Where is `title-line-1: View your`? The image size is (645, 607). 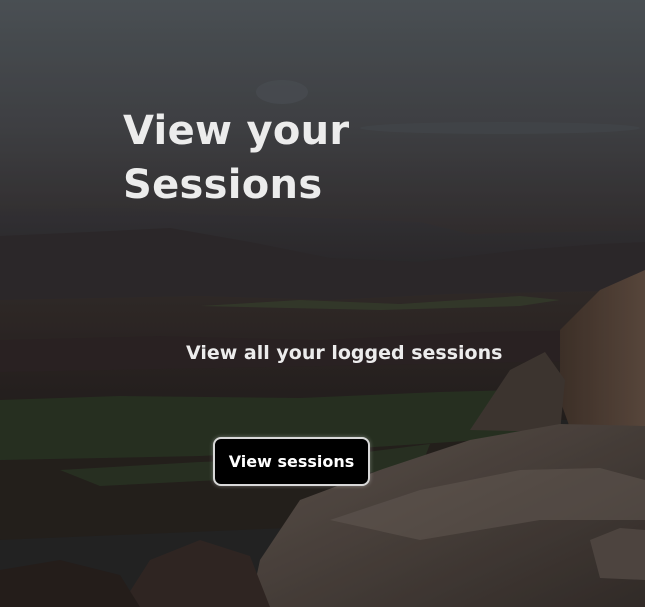 title-line-1: View your is located at coordinates (236, 131).